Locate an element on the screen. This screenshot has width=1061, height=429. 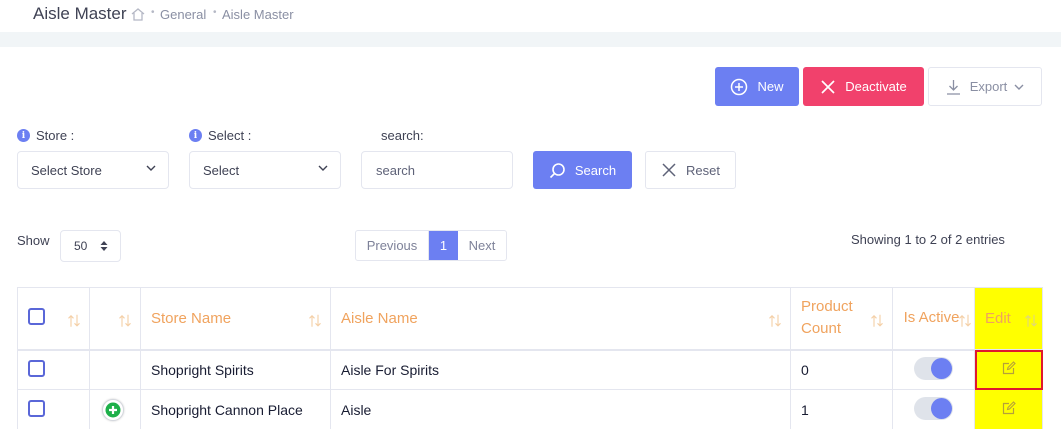
deactivate-button-label: Deactivate is located at coordinates (876, 86).